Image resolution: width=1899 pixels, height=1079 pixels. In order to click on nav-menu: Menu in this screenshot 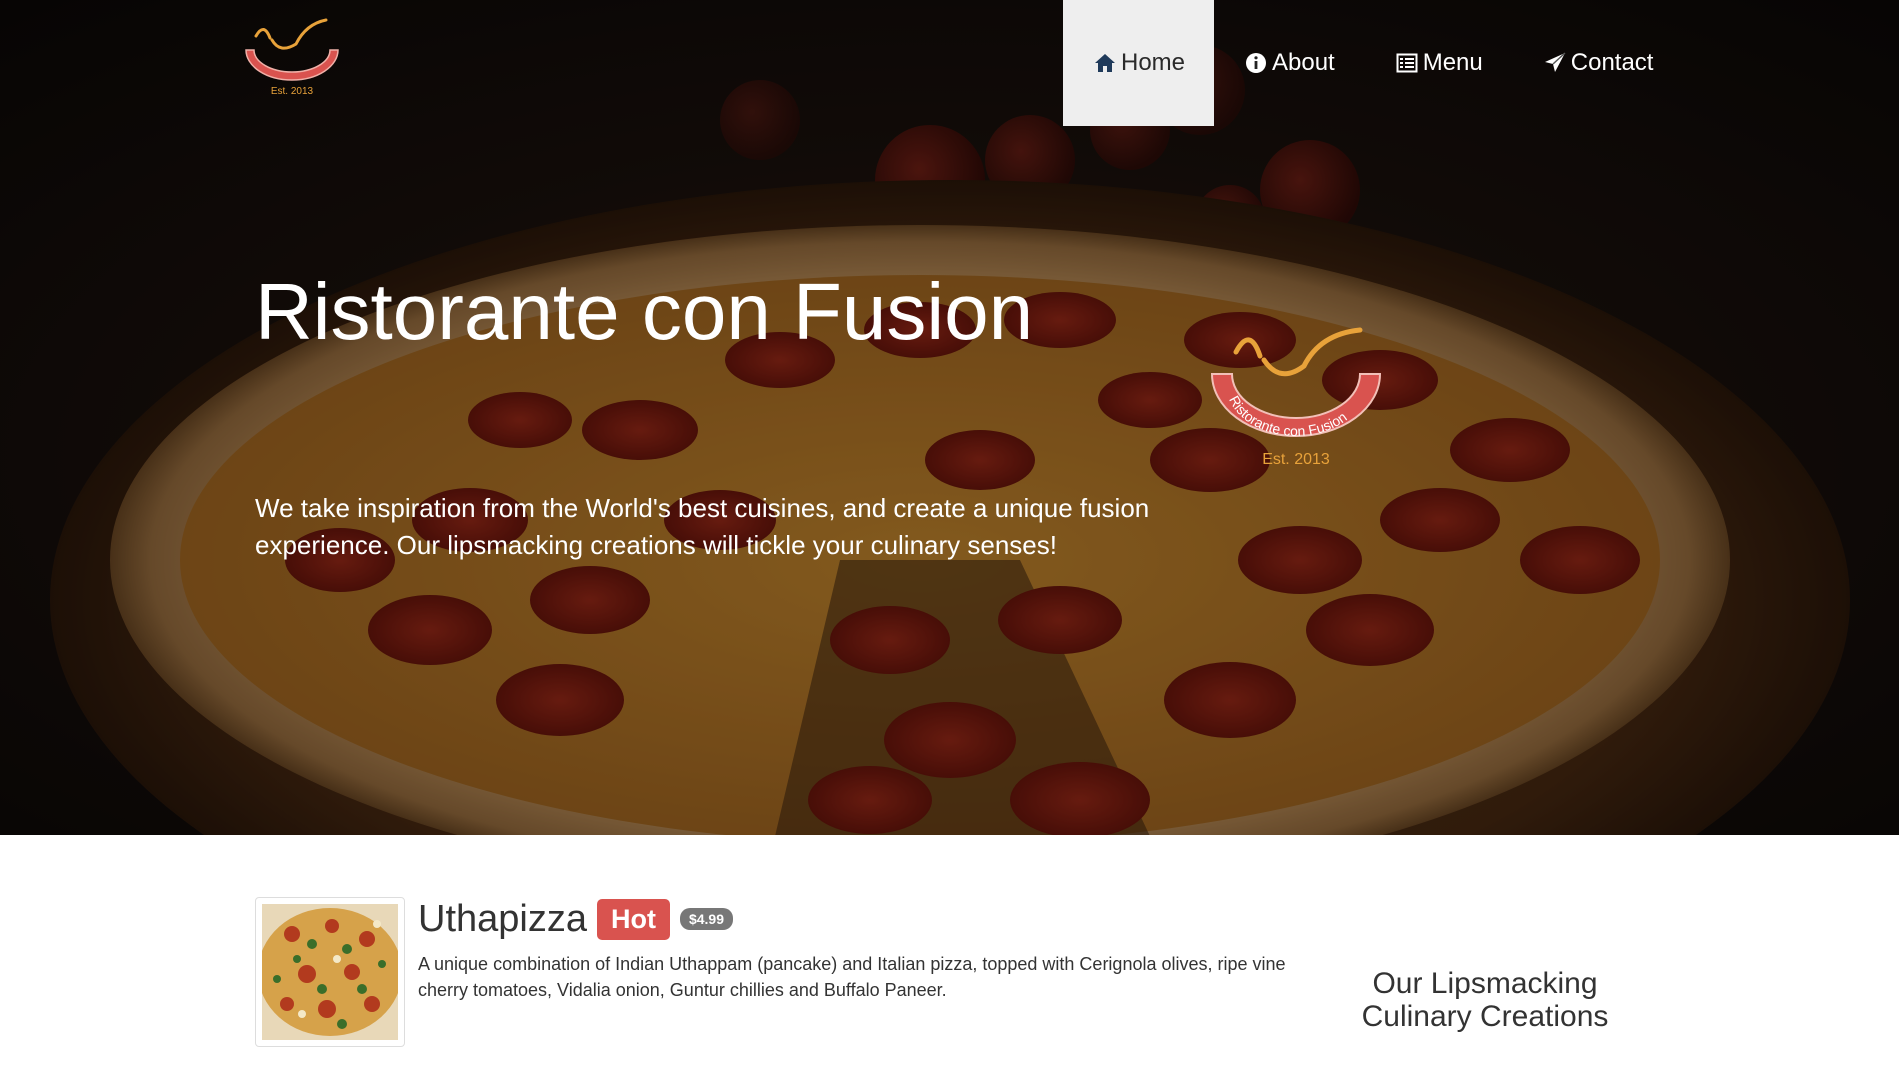, I will do `click(1439, 63)`.